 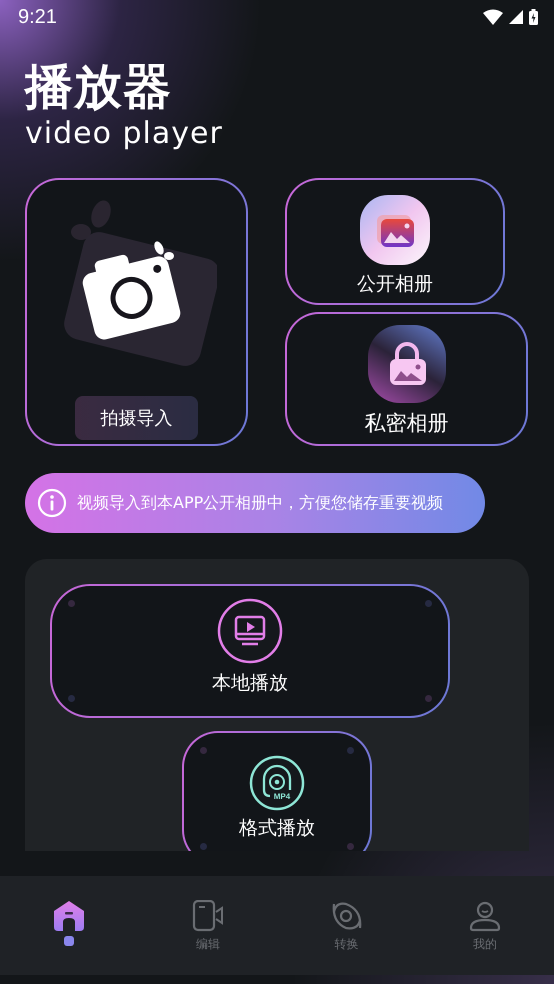 What do you see at coordinates (346, 944) in the screenshot?
I see `nav-label: 转换` at bounding box center [346, 944].